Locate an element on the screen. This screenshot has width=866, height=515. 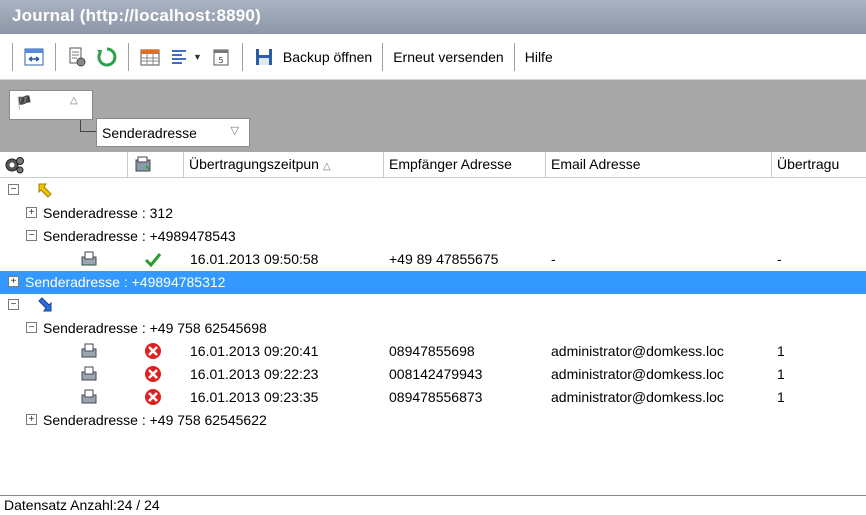
resend-label: Erneut versenden is located at coordinates (448, 56).